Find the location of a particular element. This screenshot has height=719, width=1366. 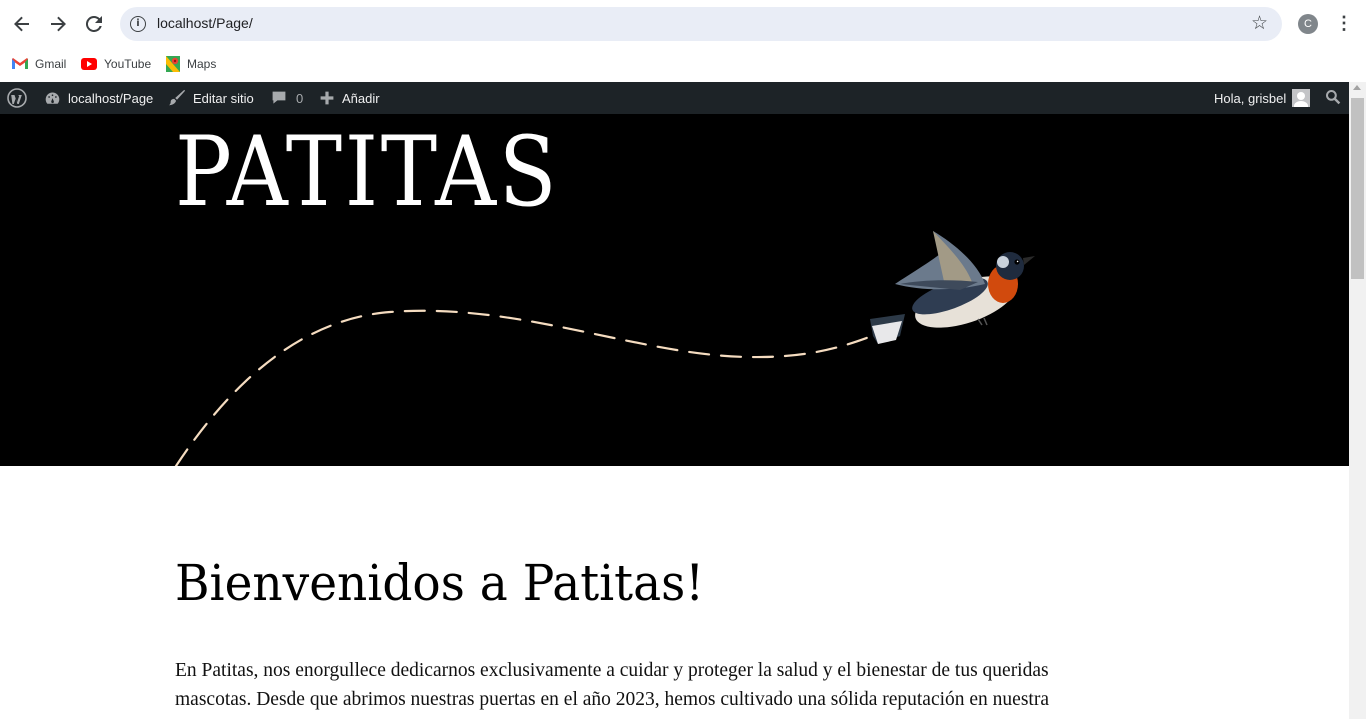

scroll-up-arrow-icon is located at coordinates (1357, 87).